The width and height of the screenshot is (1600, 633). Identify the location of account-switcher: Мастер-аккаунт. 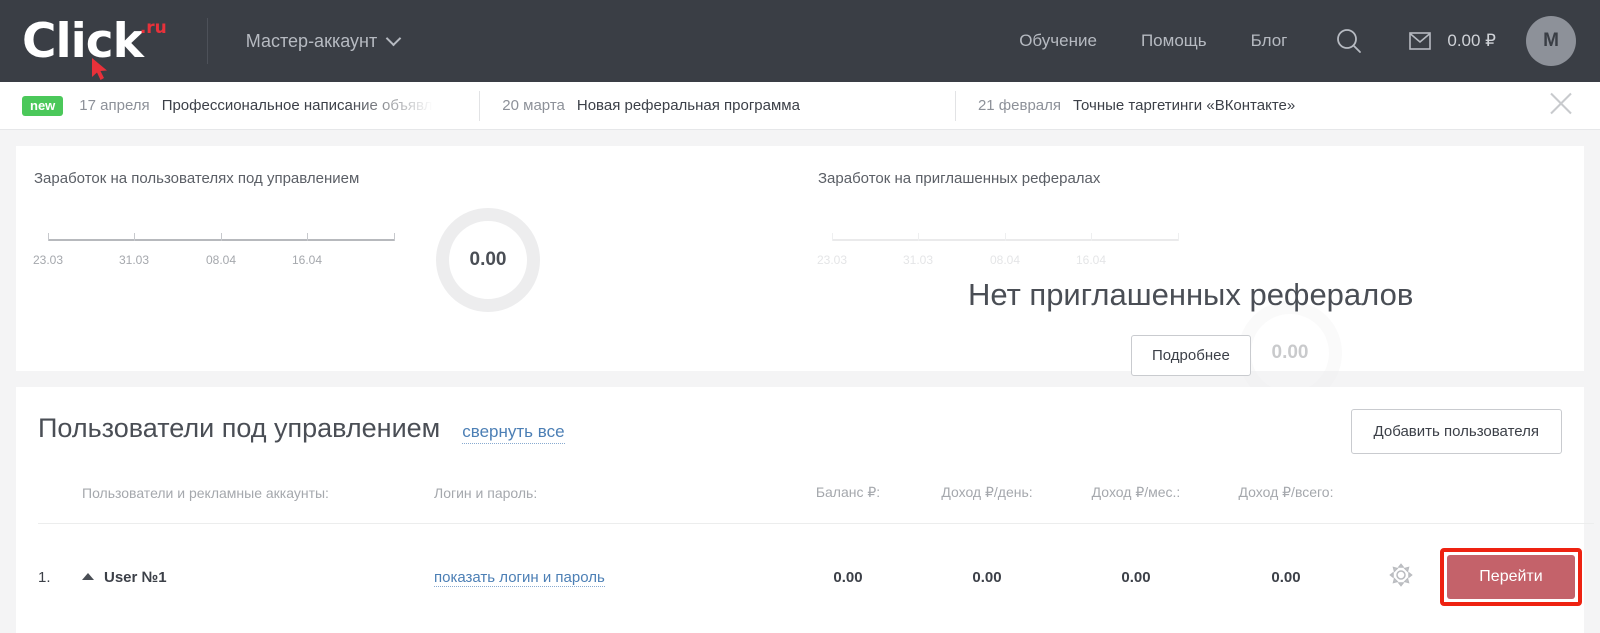
(323, 41).